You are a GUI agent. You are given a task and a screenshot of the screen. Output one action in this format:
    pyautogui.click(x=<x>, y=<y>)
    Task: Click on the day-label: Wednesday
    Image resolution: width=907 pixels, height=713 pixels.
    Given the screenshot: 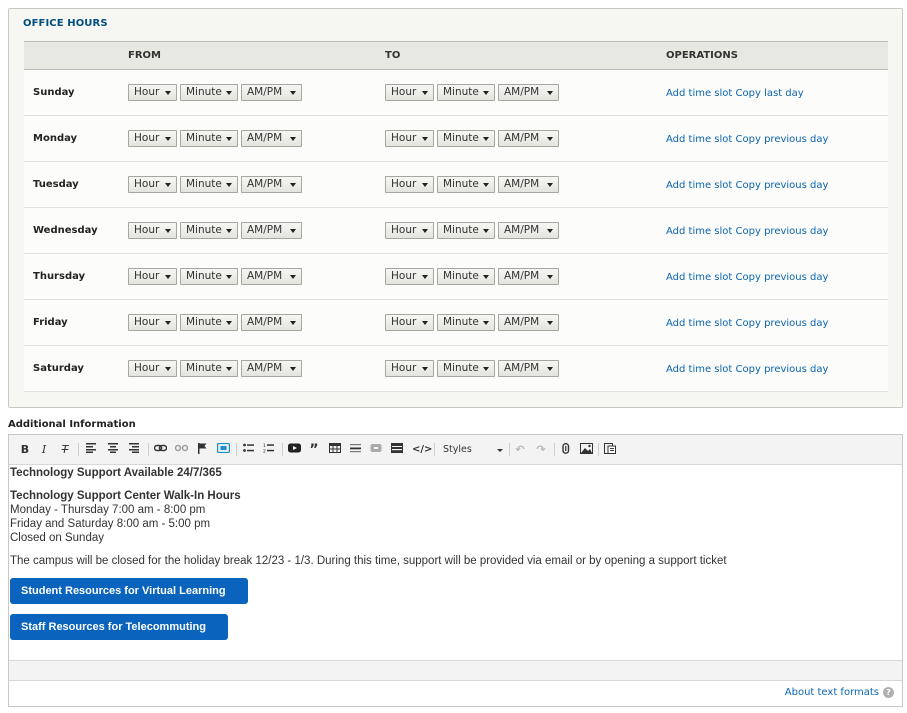 What is the action you would take?
    pyautogui.click(x=65, y=230)
    